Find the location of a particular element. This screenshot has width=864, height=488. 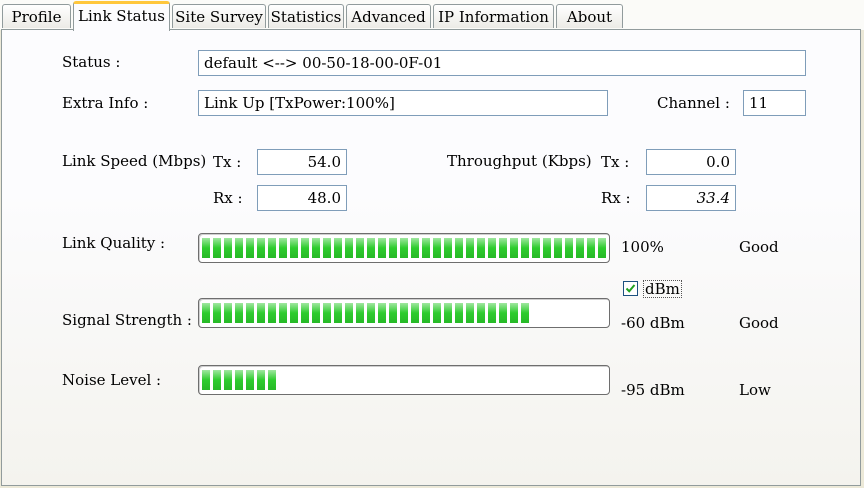

status-field: default <--> 00-50-18-00-0F-01 is located at coordinates (502, 63).